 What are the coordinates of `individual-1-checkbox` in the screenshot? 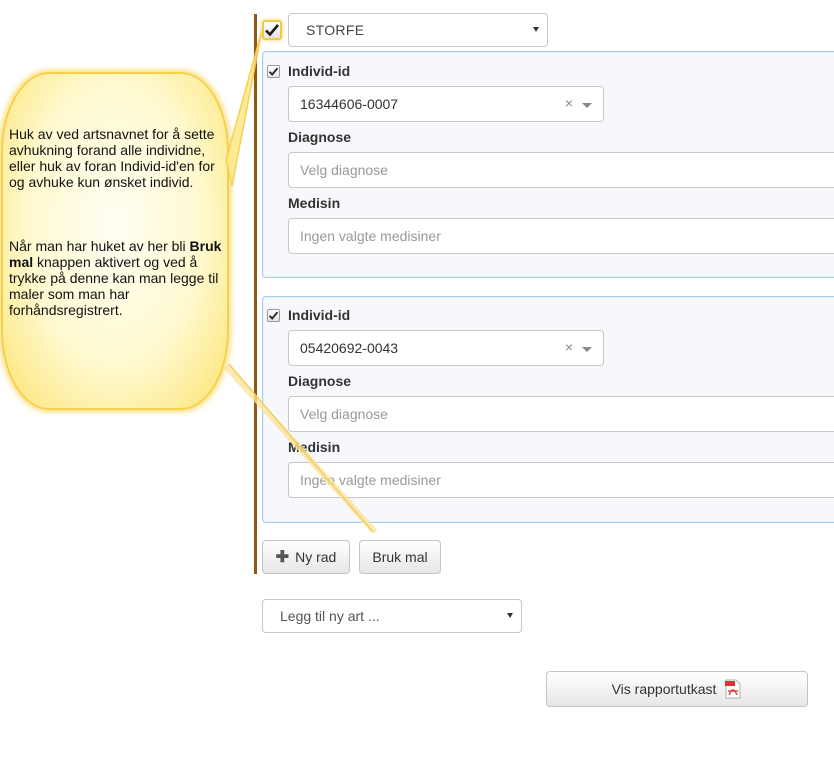 It's located at (273, 71).